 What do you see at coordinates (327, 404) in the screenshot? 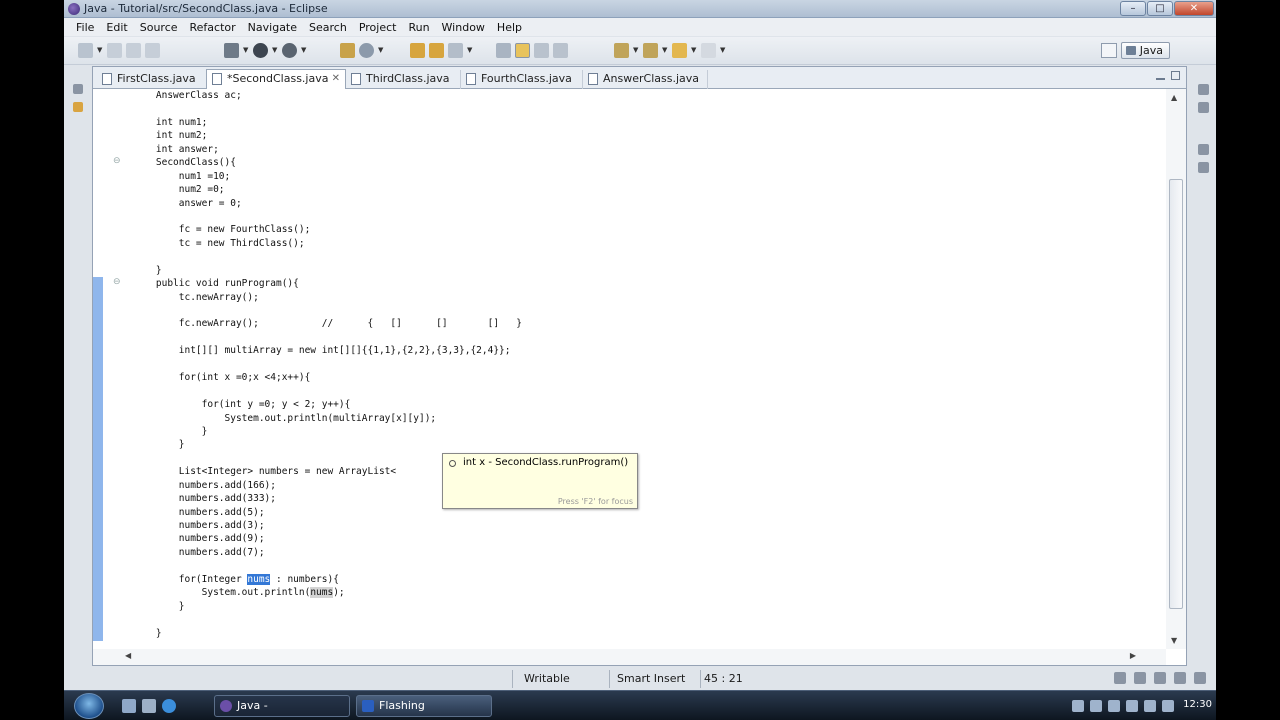
I see `code-line: for(int y =0; y < 2; y++){` at bounding box center [327, 404].